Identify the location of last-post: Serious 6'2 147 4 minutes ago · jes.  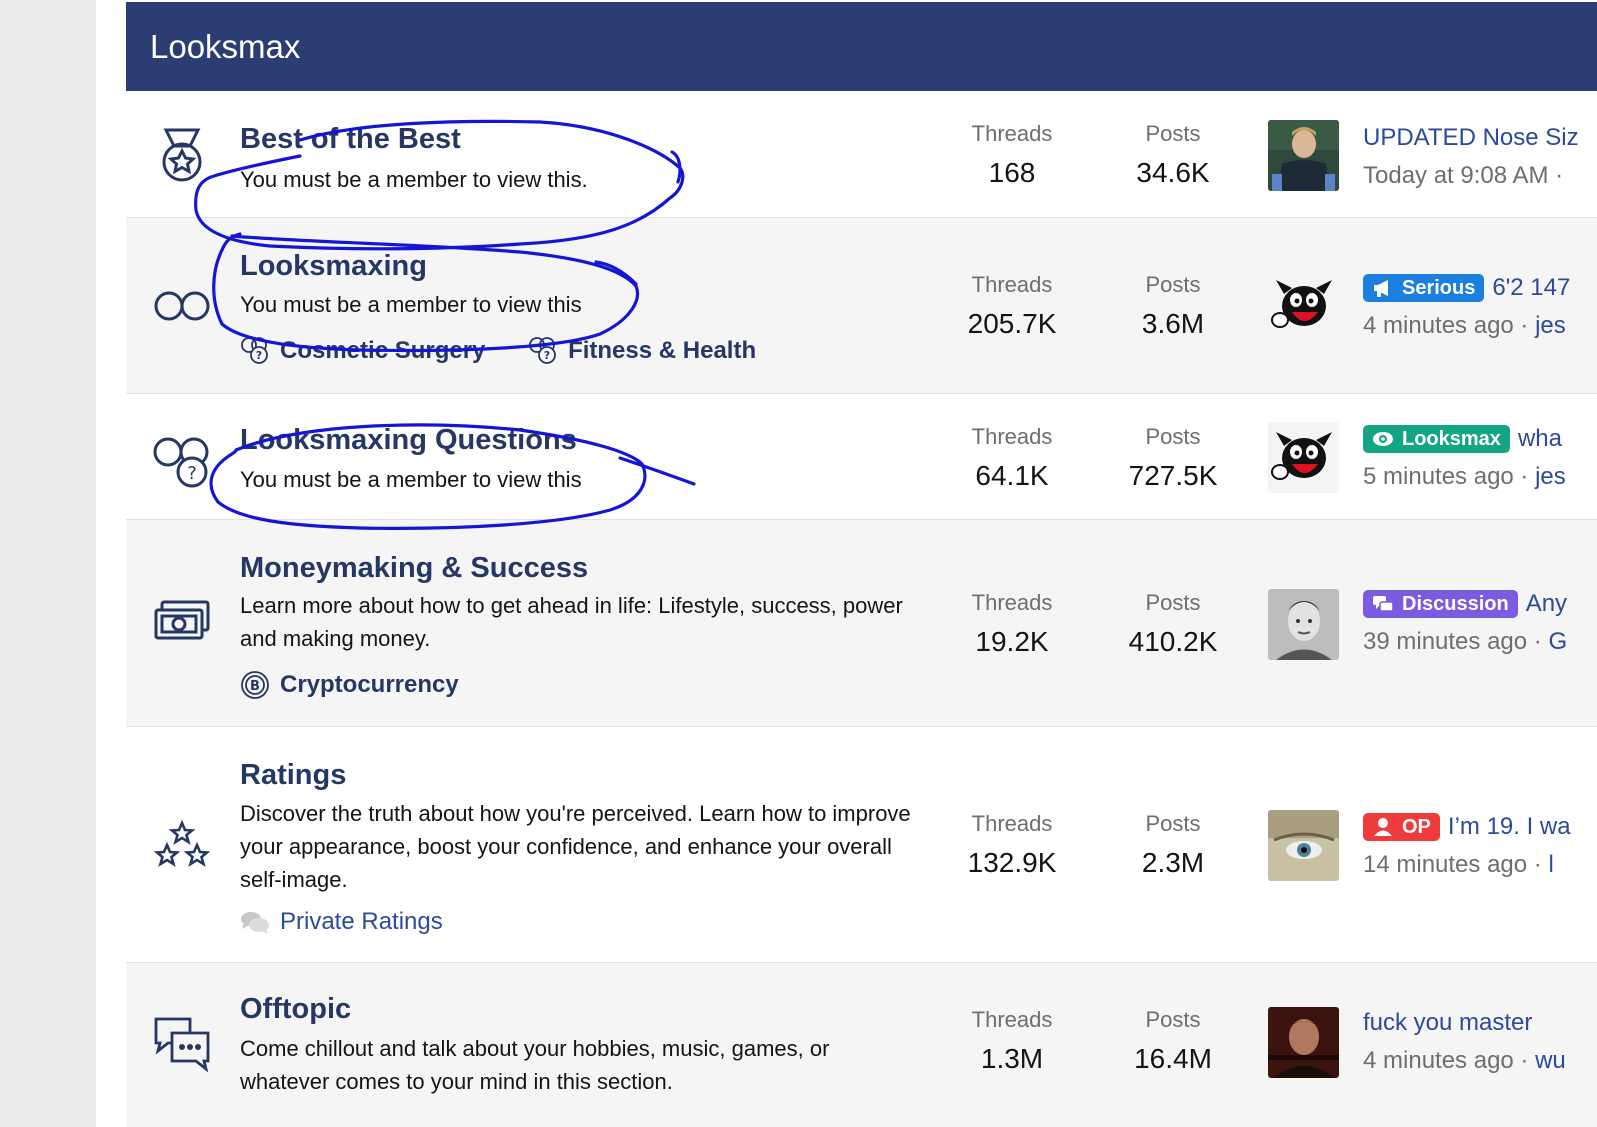
(1466, 307).